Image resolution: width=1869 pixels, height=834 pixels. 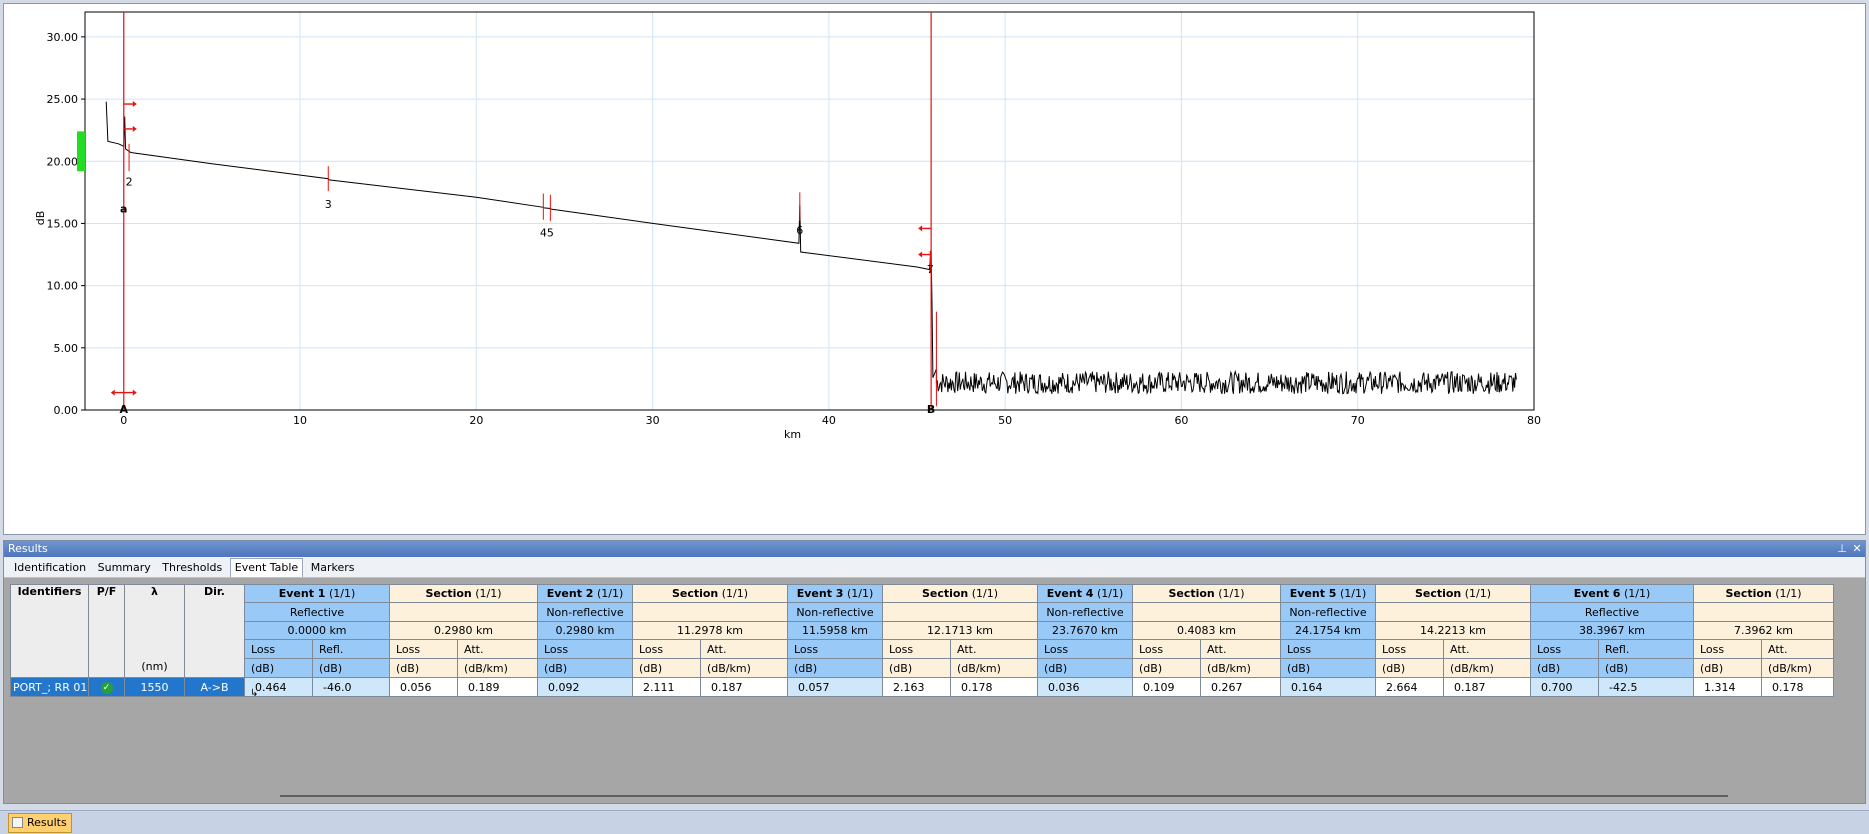 What do you see at coordinates (1842, 549) in the screenshot?
I see `pin-icon: ⊥` at bounding box center [1842, 549].